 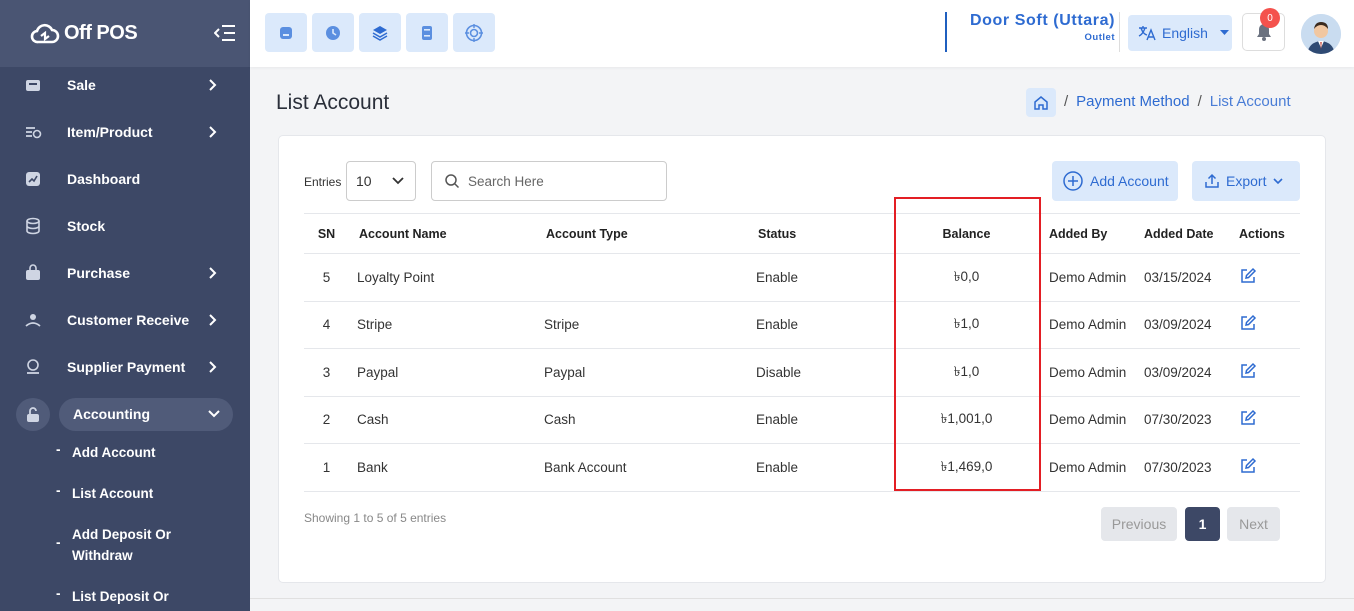 What do you see at coordinates (326, 372) in the screenshot?
I see `cell-sn: 3` at bounding box center [326, 372].